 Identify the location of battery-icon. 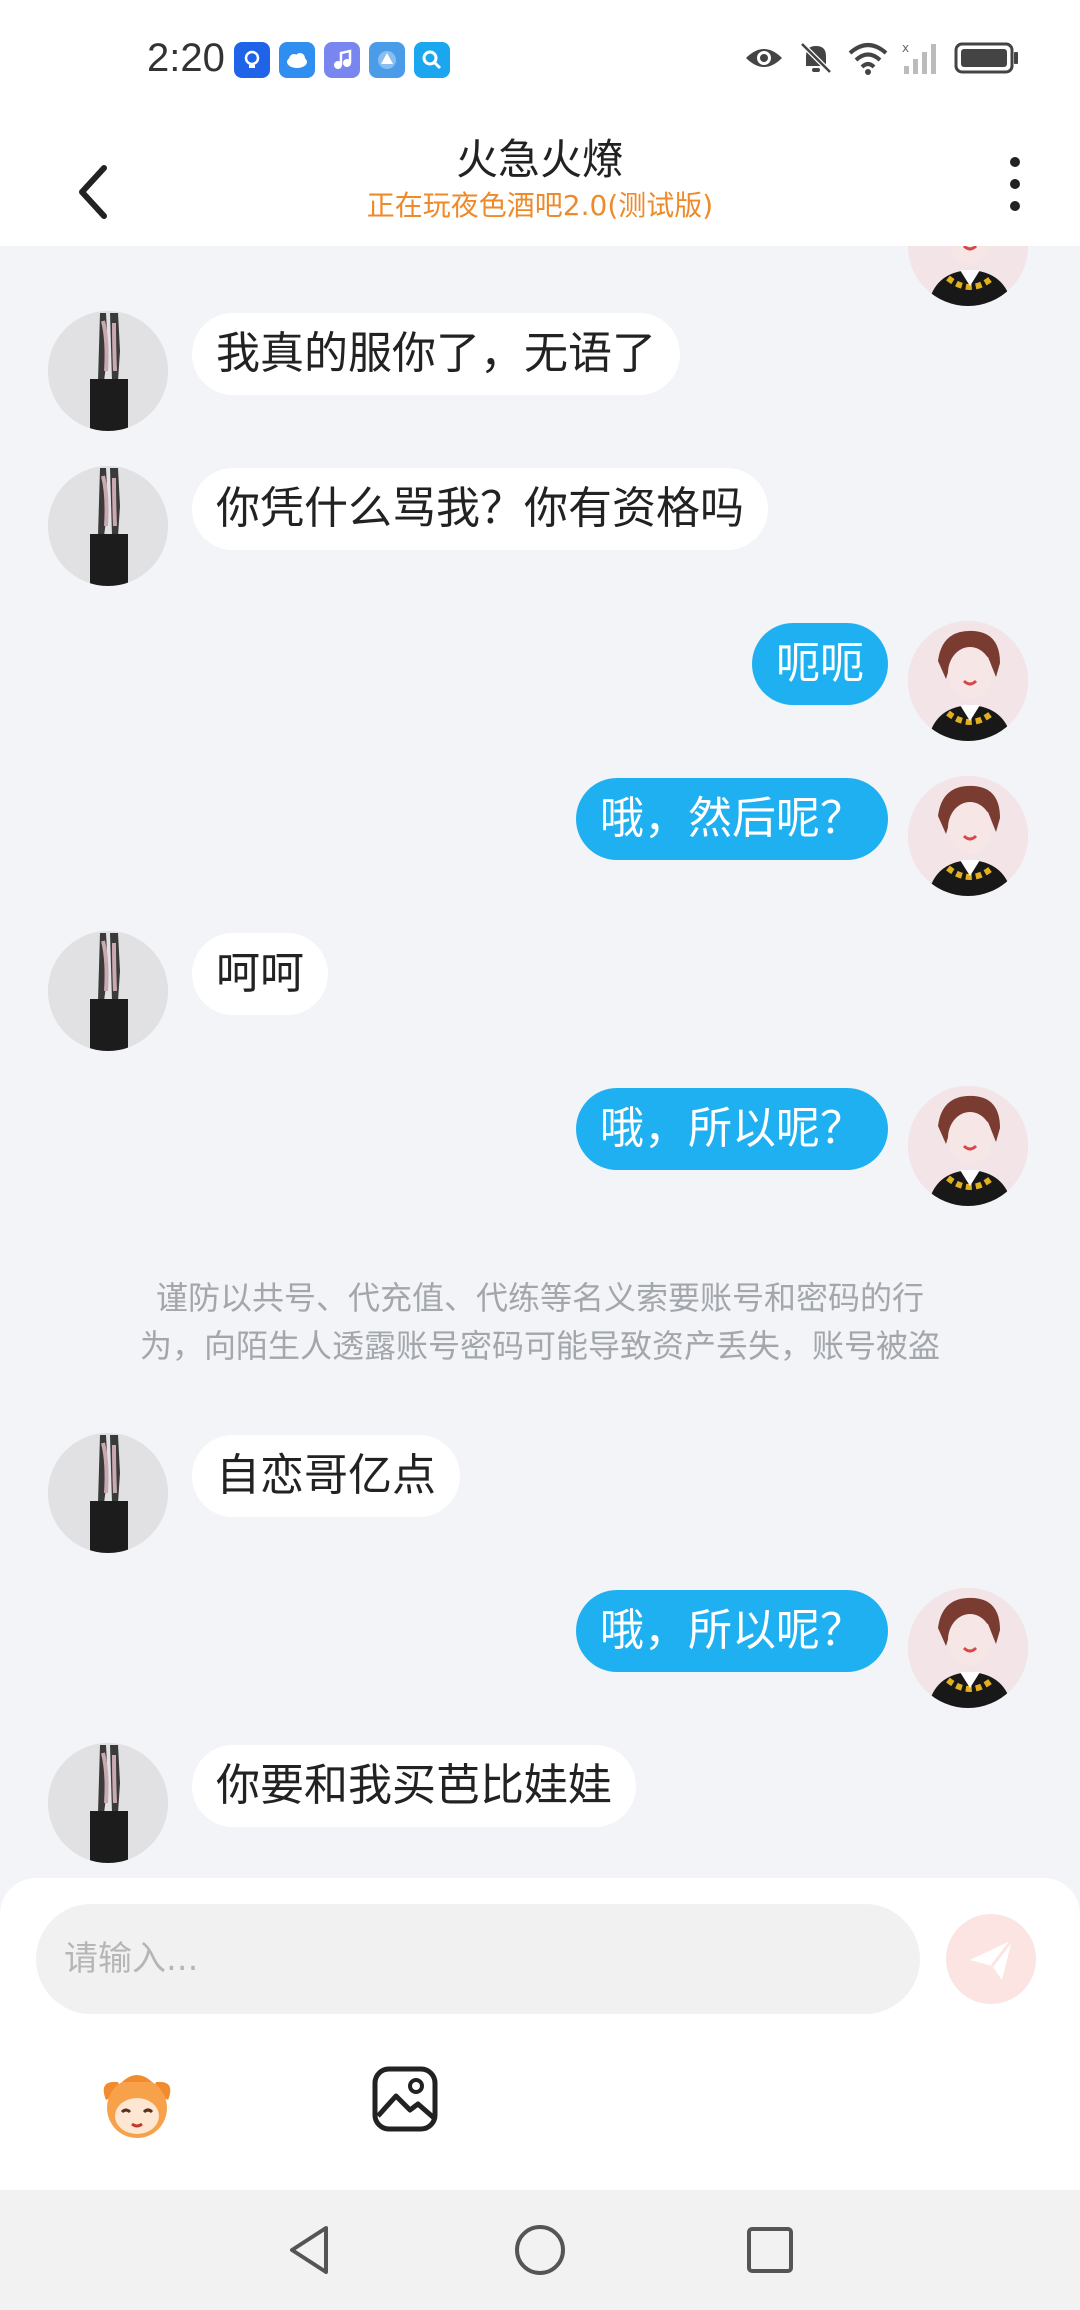
(986, 58).